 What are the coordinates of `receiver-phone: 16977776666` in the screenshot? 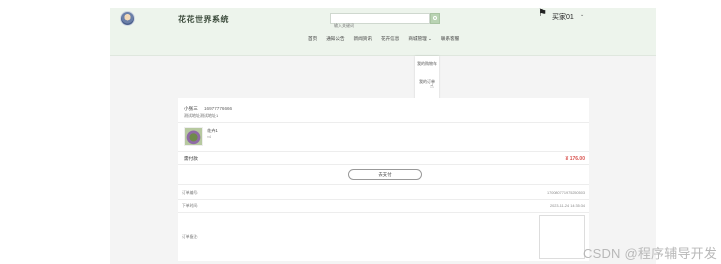 It's located at (218, 108).